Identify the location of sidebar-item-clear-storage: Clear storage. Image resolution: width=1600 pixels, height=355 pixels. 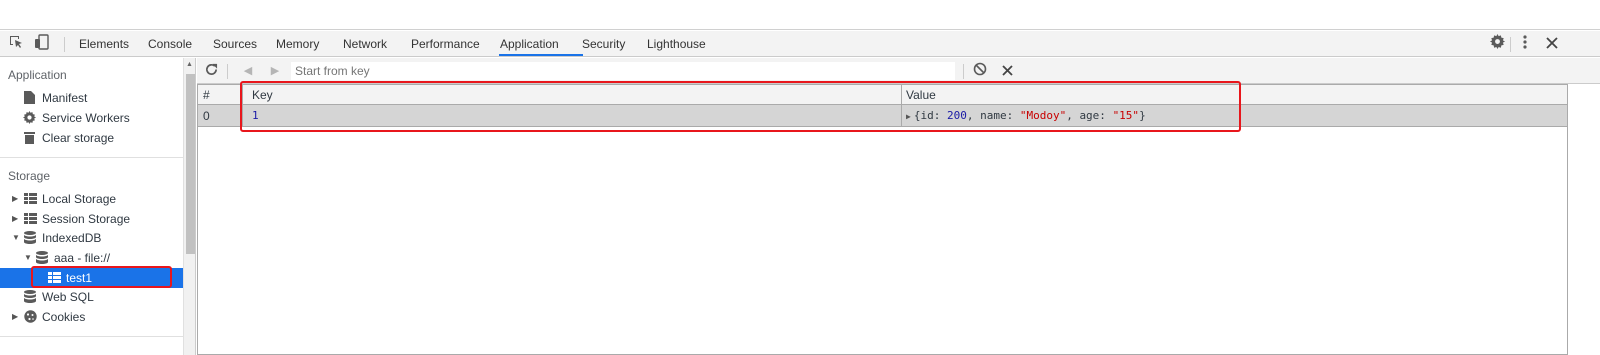
(91, 138).